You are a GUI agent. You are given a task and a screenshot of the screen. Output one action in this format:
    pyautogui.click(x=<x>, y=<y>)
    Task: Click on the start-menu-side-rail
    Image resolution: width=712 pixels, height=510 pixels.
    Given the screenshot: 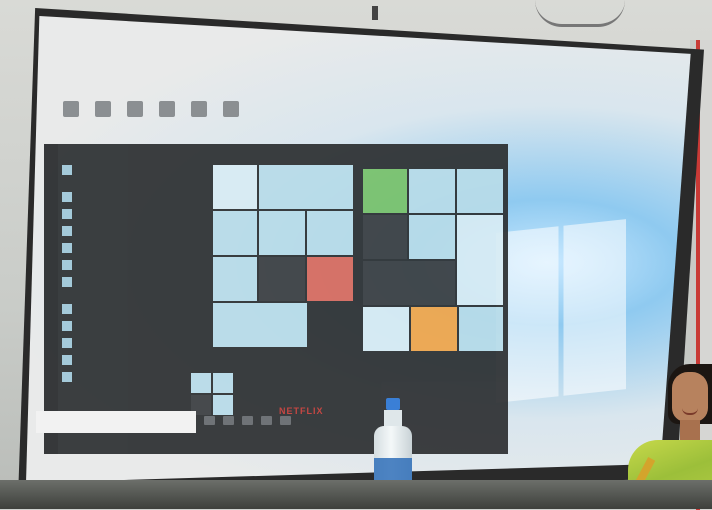 What is the action you would take?
    pyautogui.click(x=51, y=299)
    